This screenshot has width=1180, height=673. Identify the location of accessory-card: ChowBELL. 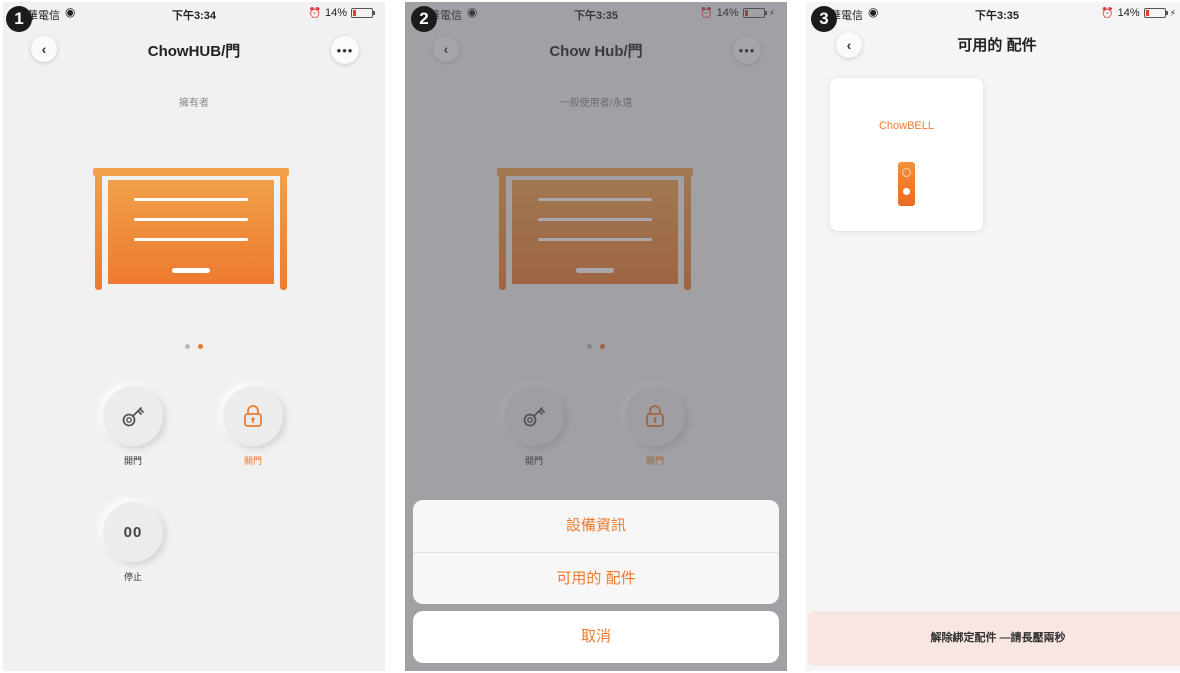
(906, 154).